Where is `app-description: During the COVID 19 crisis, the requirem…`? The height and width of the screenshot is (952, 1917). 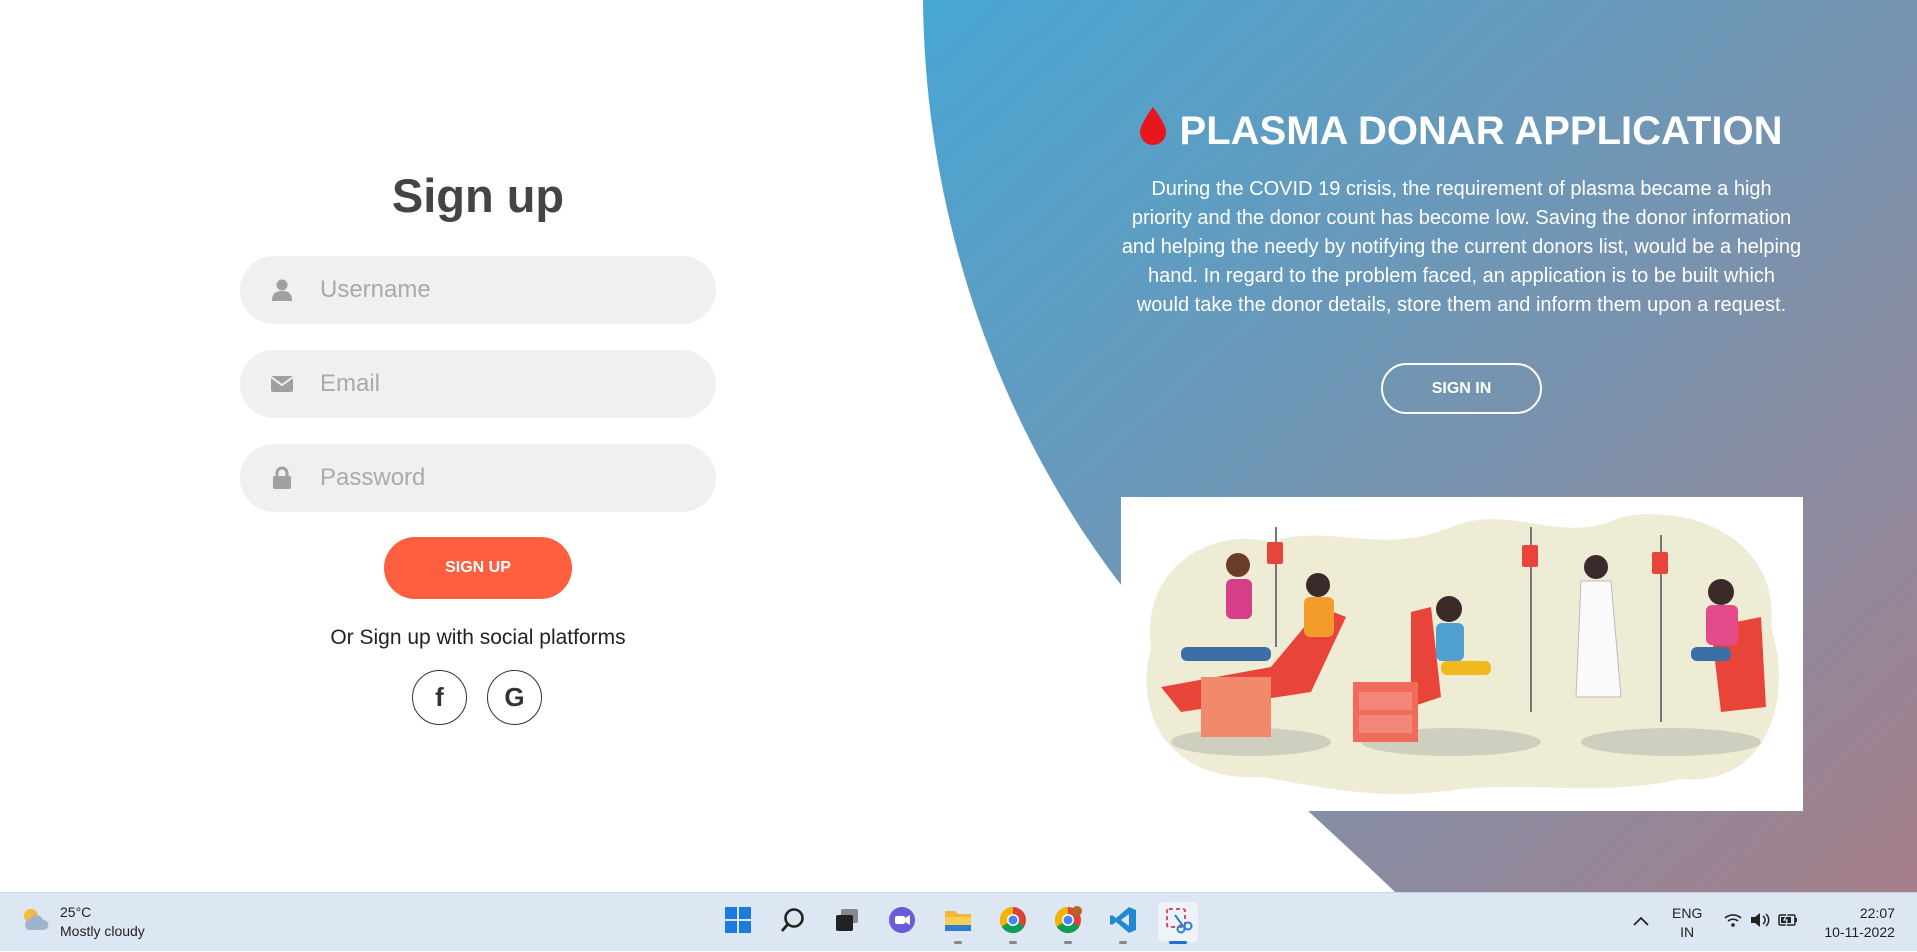 app-description: During the COVID 19 crisis, the requirem… is located at coordinates (1461, 247).